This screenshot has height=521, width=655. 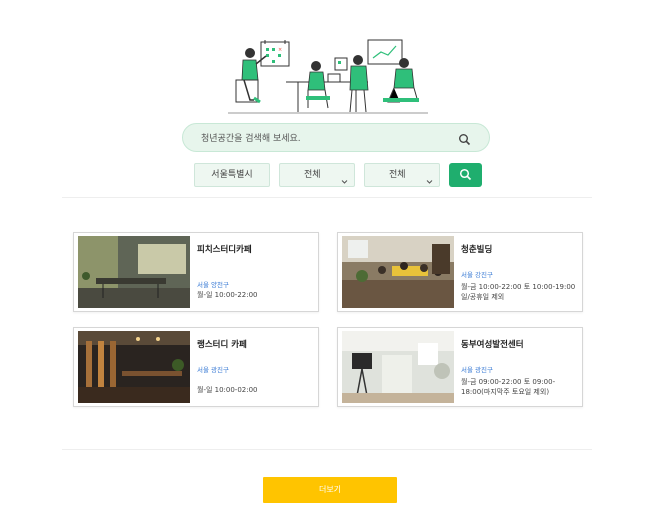 I want to click on space-card: 랭스터디 카페 서울 광진구 월-일 10:00-02:00, so click(x=196, y=367).